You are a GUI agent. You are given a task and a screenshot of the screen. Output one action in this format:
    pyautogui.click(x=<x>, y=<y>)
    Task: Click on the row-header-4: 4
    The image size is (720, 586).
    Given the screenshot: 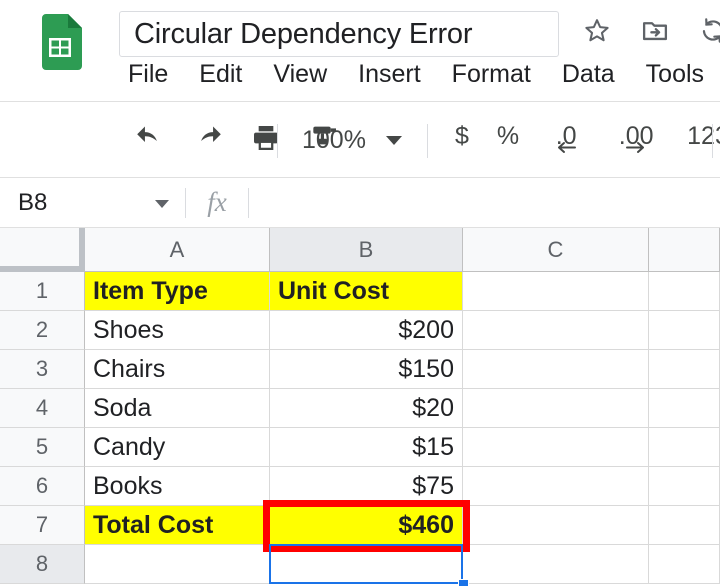 What is the action you would take?
    pyautogui.click(x=42, y=408)
    